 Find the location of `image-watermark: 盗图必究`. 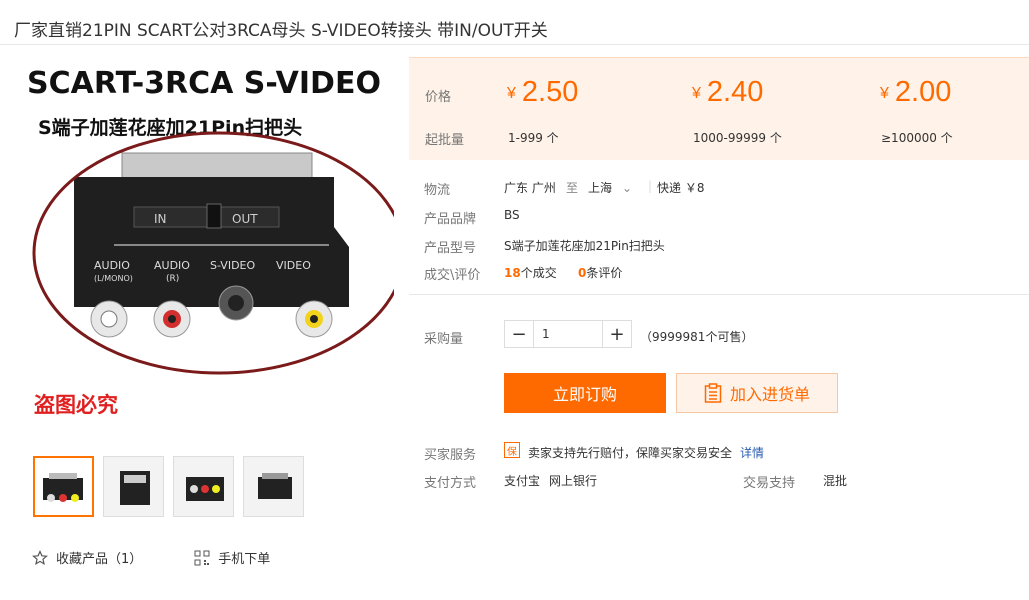

image-watermark: 盗图必究 is located at coordinates (76, 405).